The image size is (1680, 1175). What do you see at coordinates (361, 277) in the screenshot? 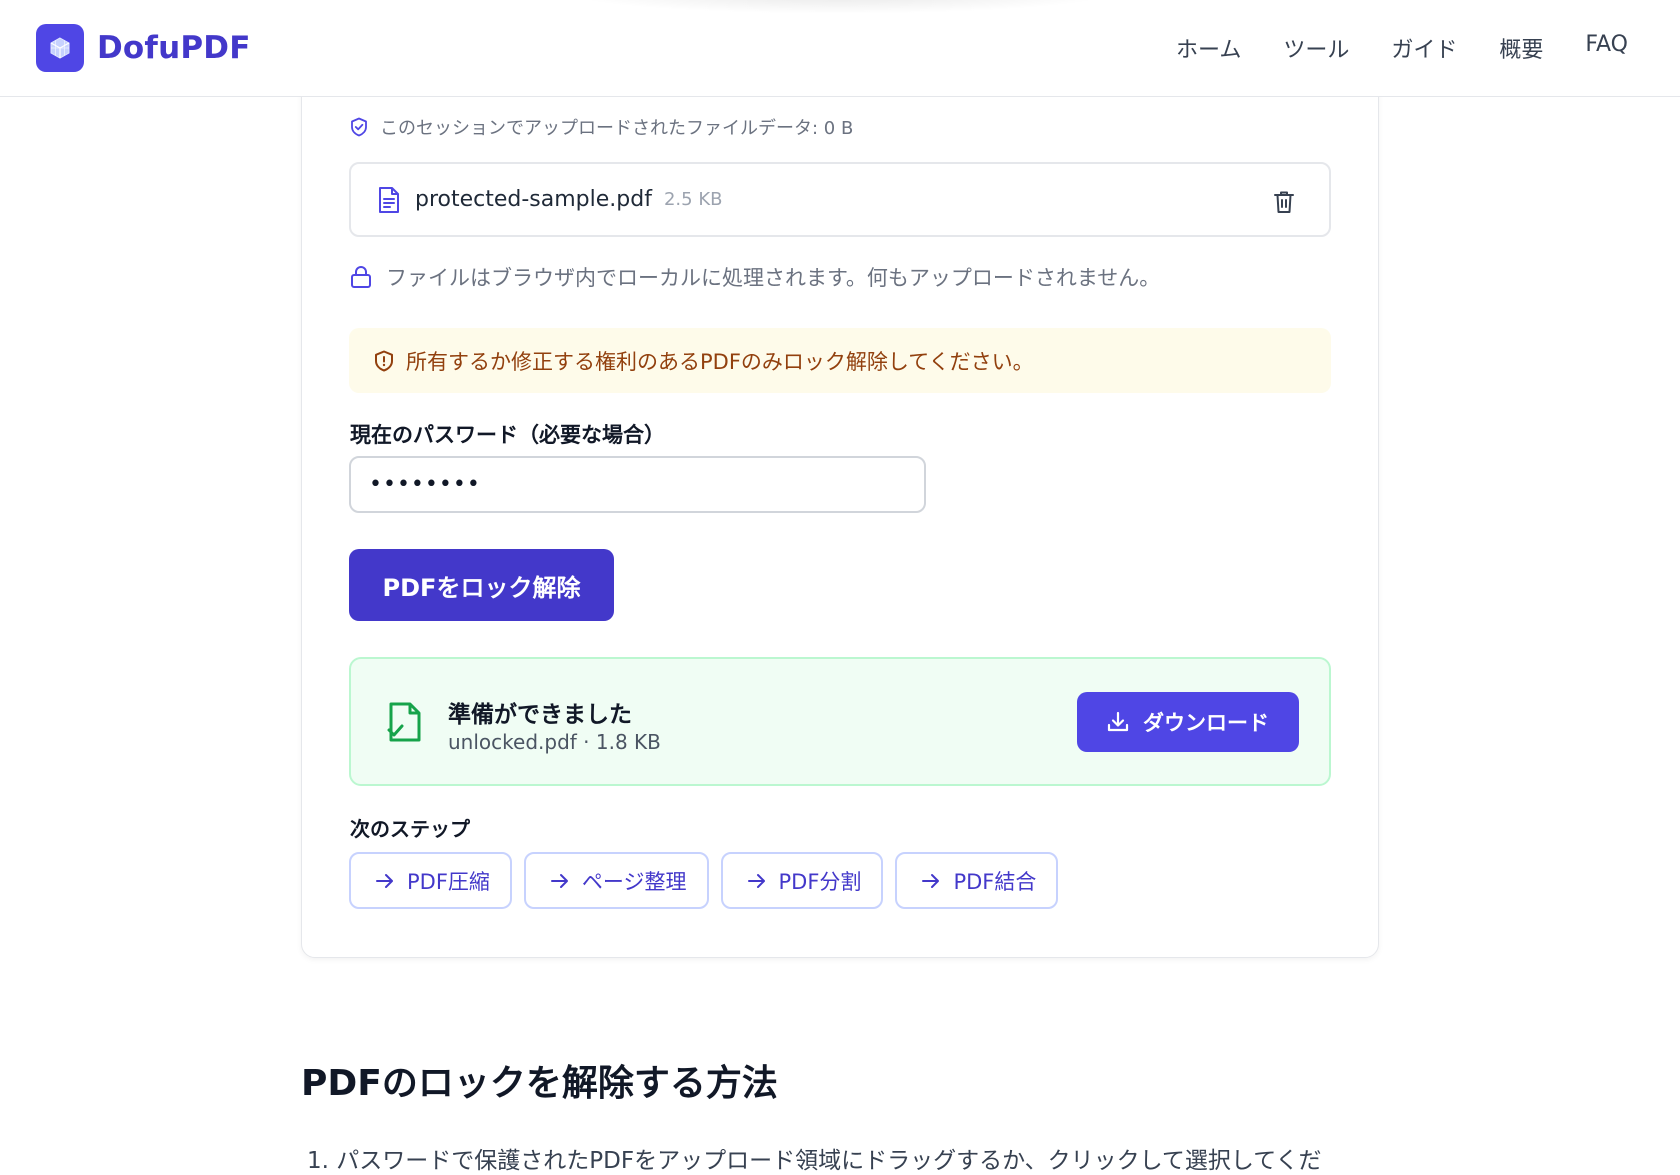
I see `lock-icon` at bounding box center [361, 277].